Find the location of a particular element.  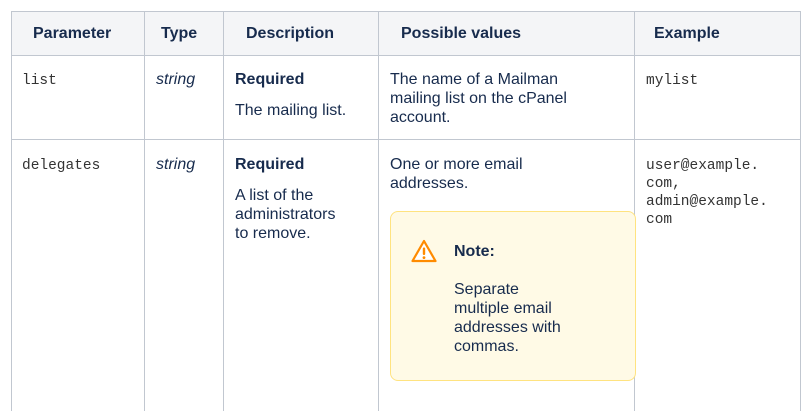

header-description: Description is located at coordinates (290, 33).